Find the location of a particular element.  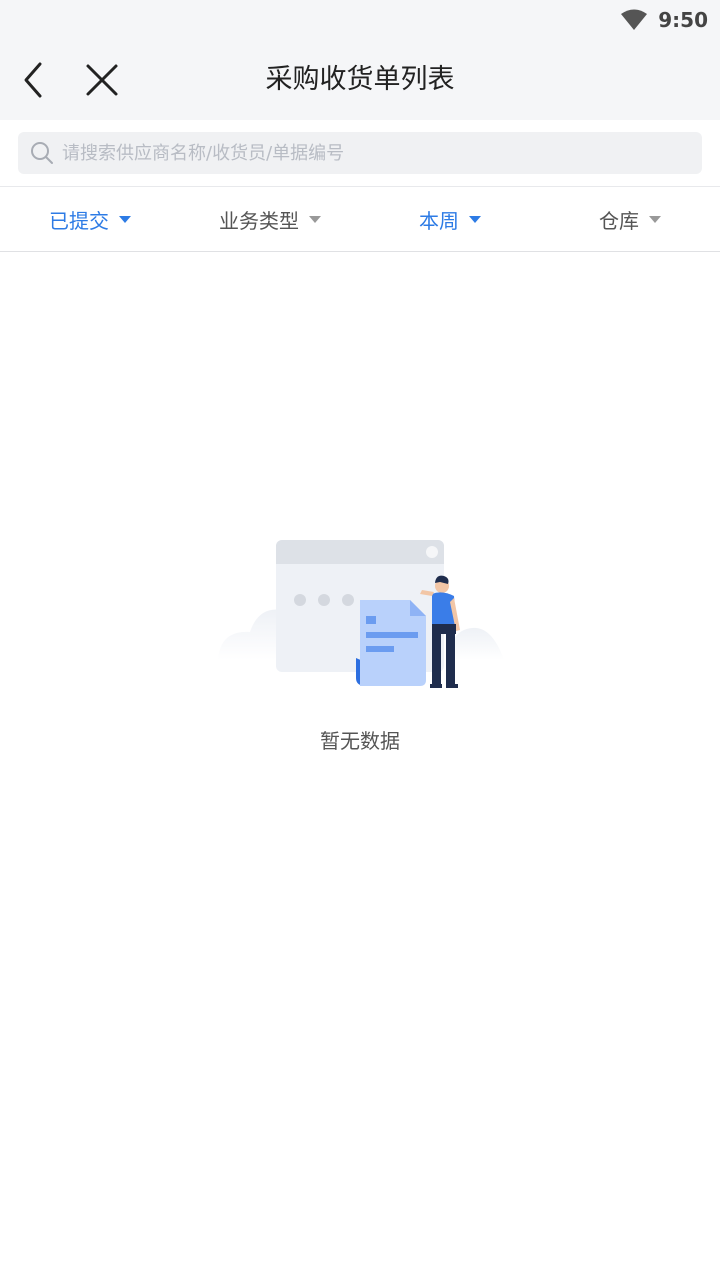

filter-period: 本周 is located at coordinates (450, 219).